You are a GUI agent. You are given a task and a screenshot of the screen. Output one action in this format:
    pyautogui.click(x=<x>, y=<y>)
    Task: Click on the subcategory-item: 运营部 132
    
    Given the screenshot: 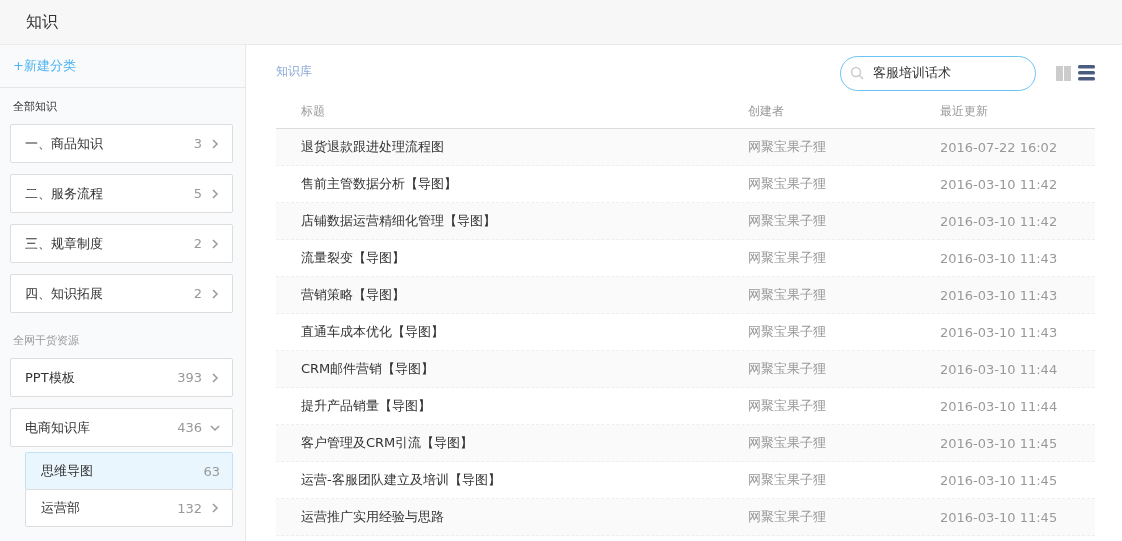 What is the action you would take?
    pyautogui.click(x=129, y=508)
    